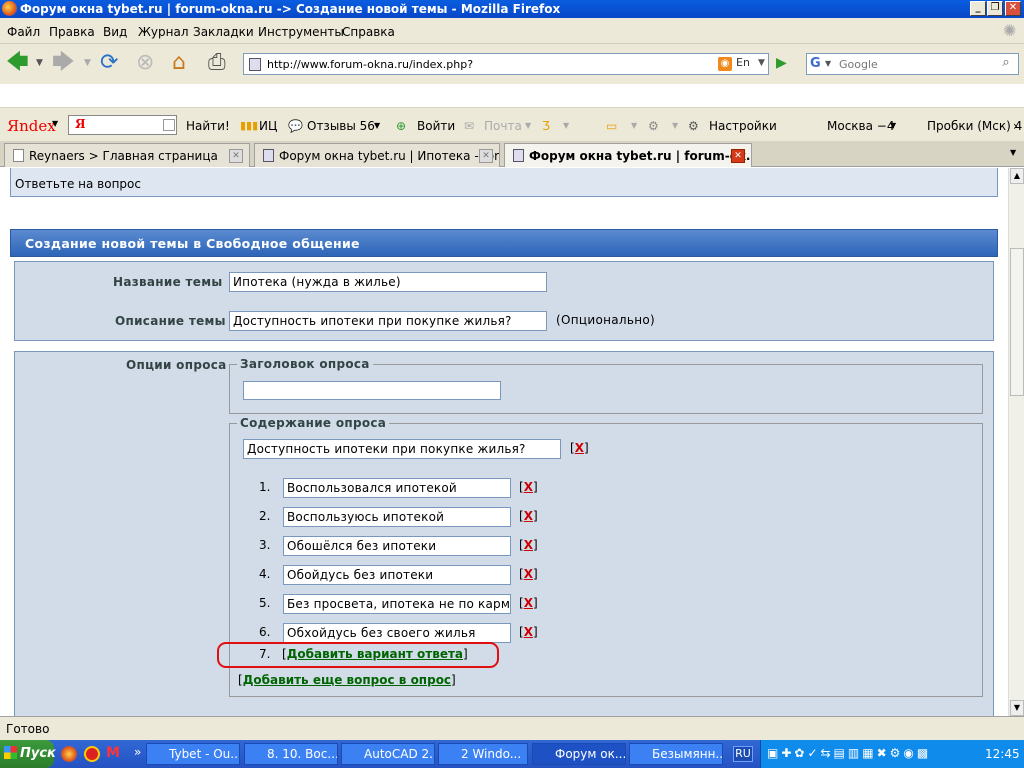 The image size is (1024, 768). Describe the element at coordinates (761, 63) in the screenshot. I see `url-dropdown-icon: ▼` at that location.